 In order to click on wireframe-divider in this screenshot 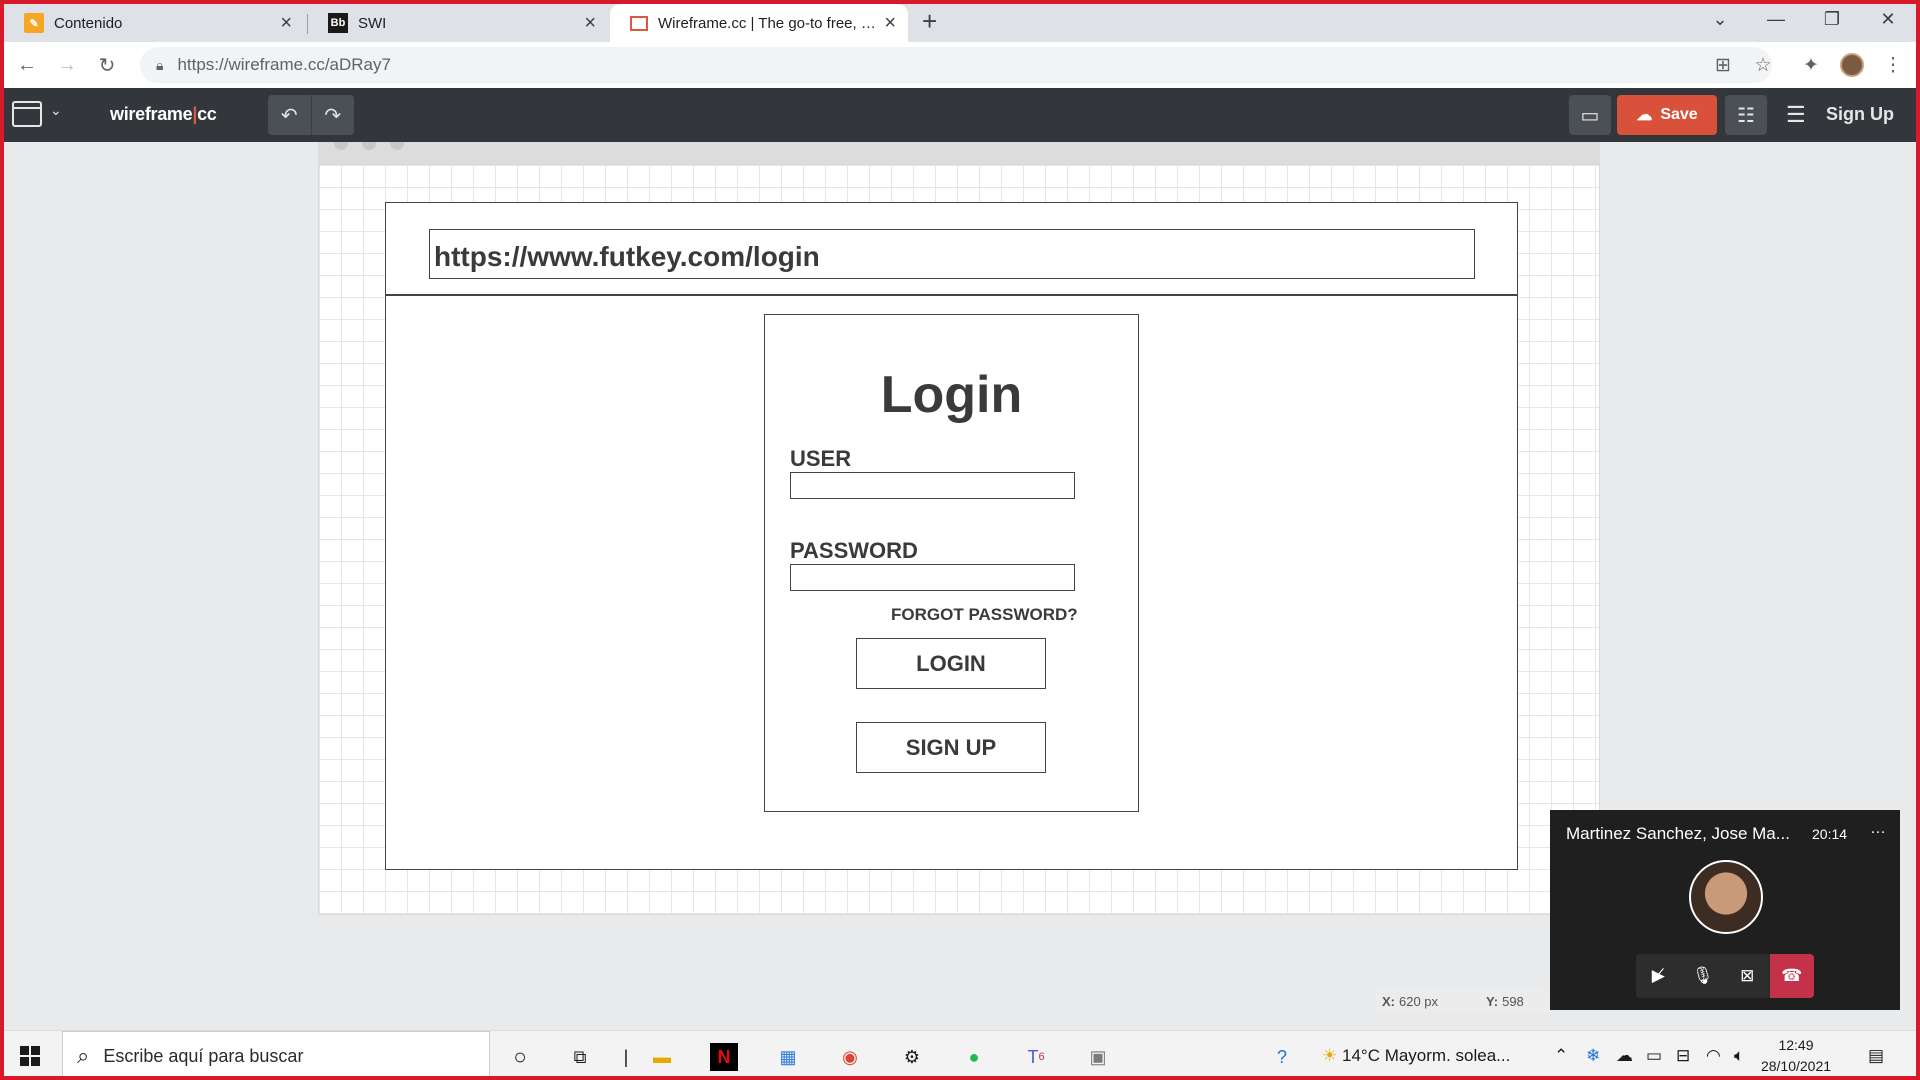, I will do `click(951, 295)`.